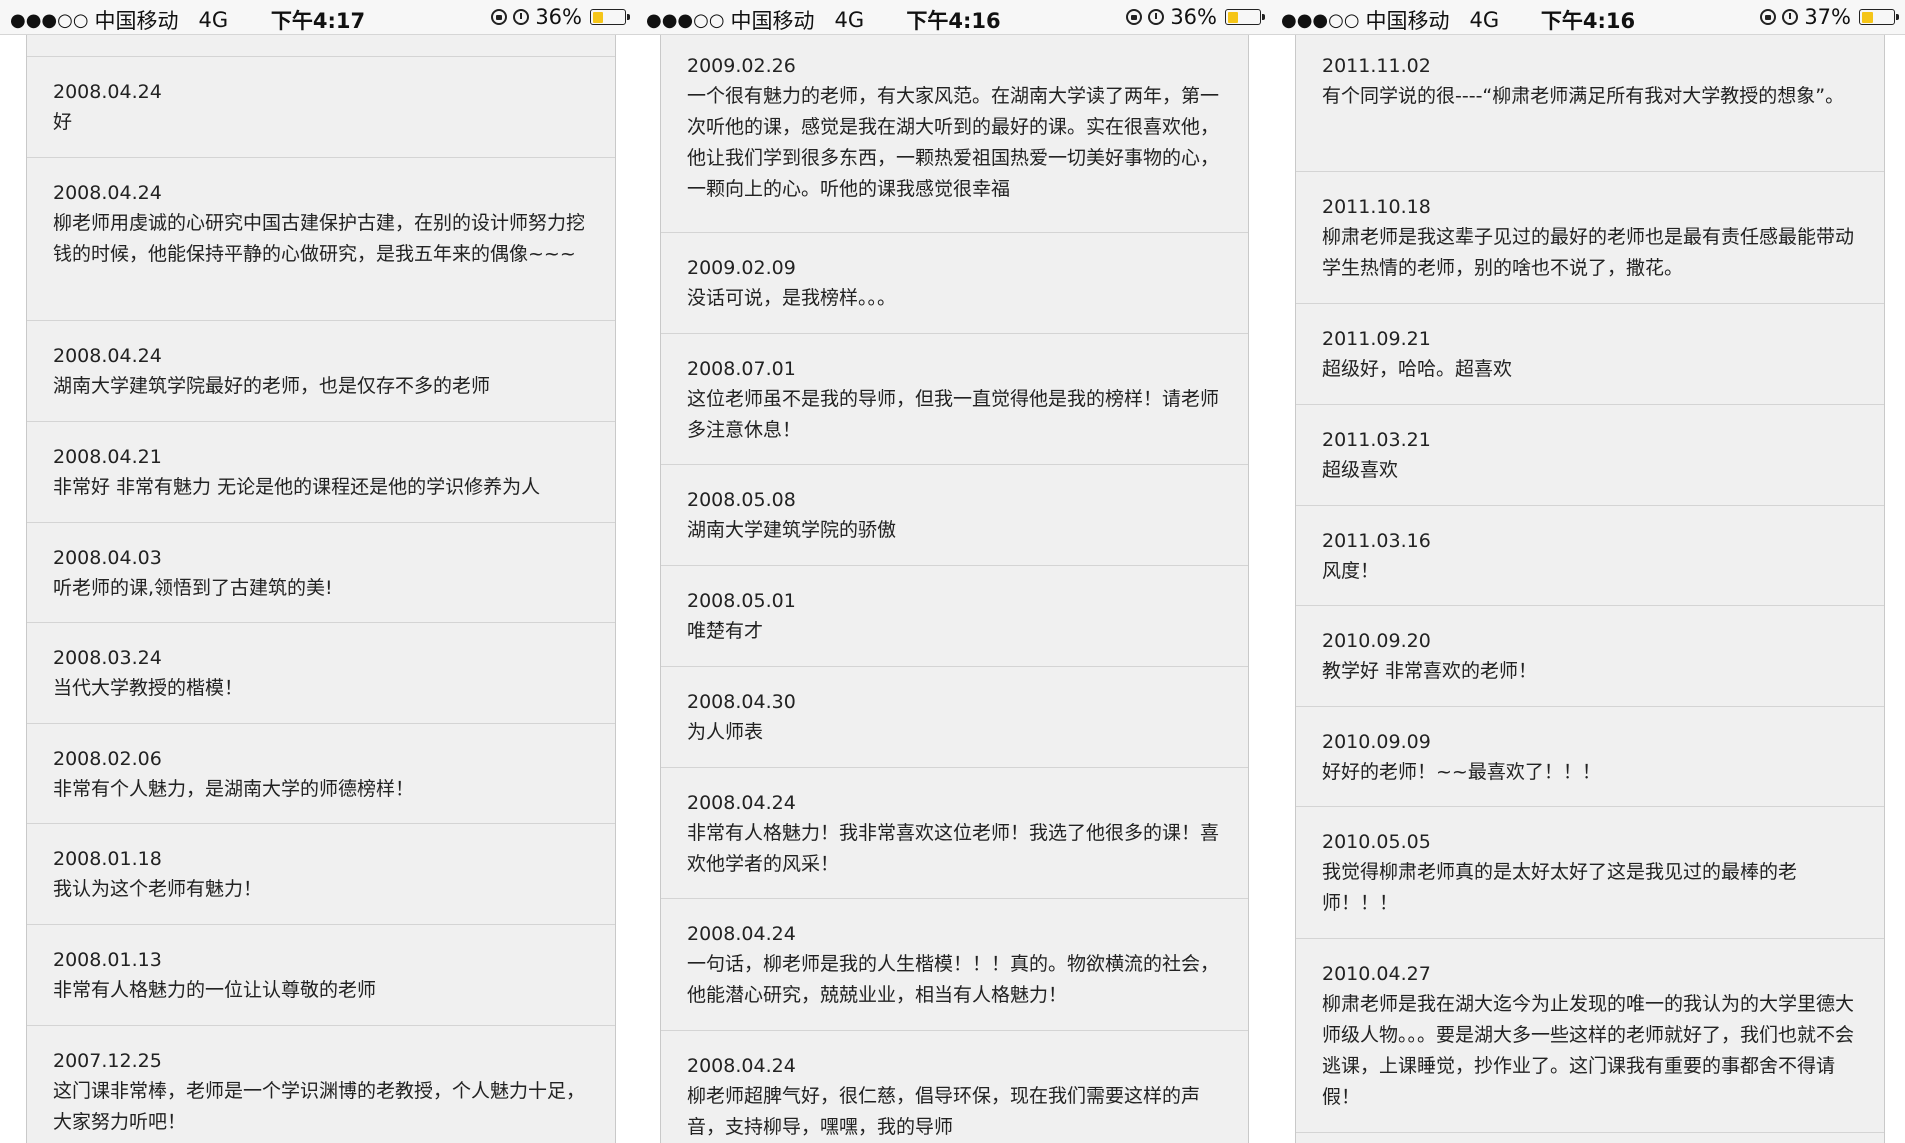 The width and height of the screenshot is (1905, 1143). I want to click on list-item: 2009.02.09 没话可说，是我榜样。。。, so click(954, 283).